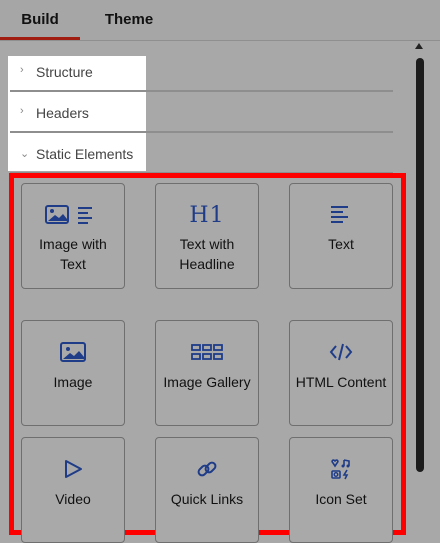  Describe the element at coordinates (73, 469) in the screenshot. I see `play-icon` at that location.